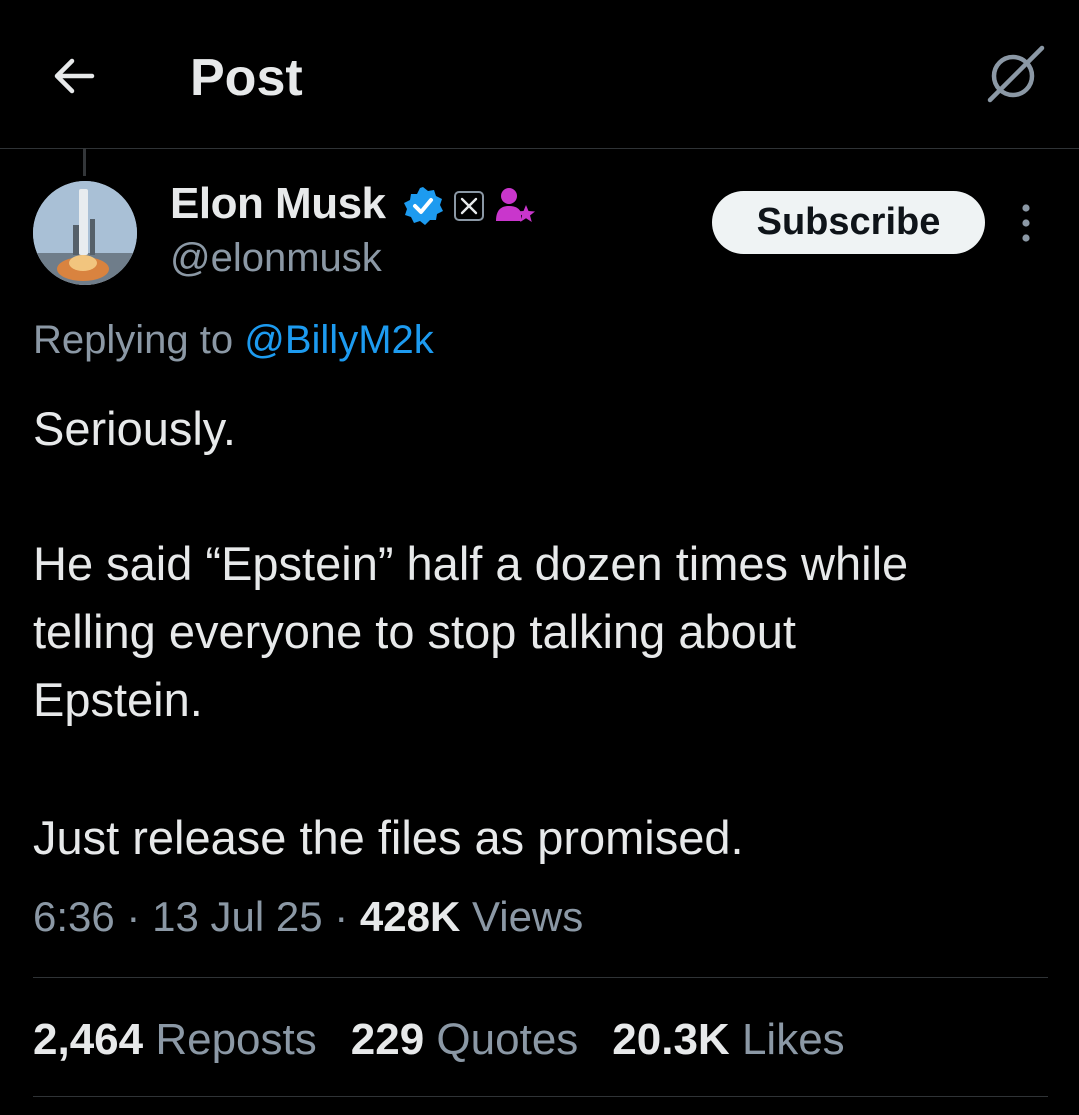 The width and height of the screenshot is (1079, 1115). Describe the element at coordinates (423, 206) in the screenshot. I see `verified-badge-icon` at that location.